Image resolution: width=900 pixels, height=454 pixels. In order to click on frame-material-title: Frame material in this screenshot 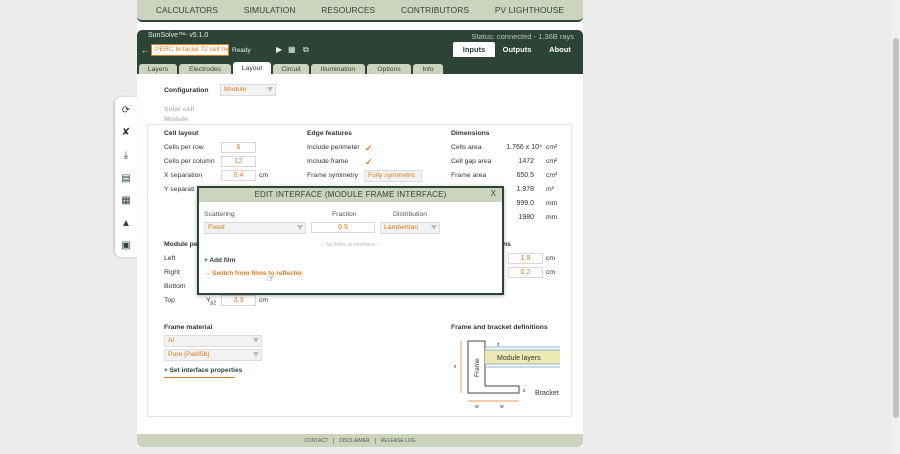, I will do `click(188, 327)`.